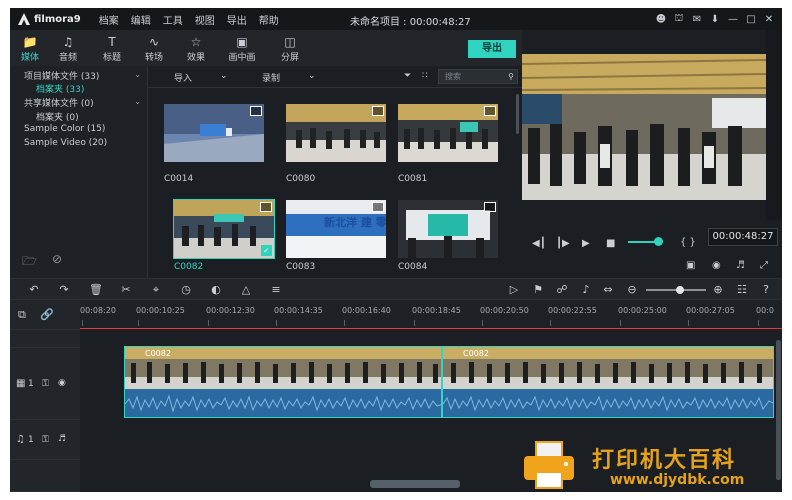  I want to click on next-frame-icon: ┃▶, so click(563, 243).